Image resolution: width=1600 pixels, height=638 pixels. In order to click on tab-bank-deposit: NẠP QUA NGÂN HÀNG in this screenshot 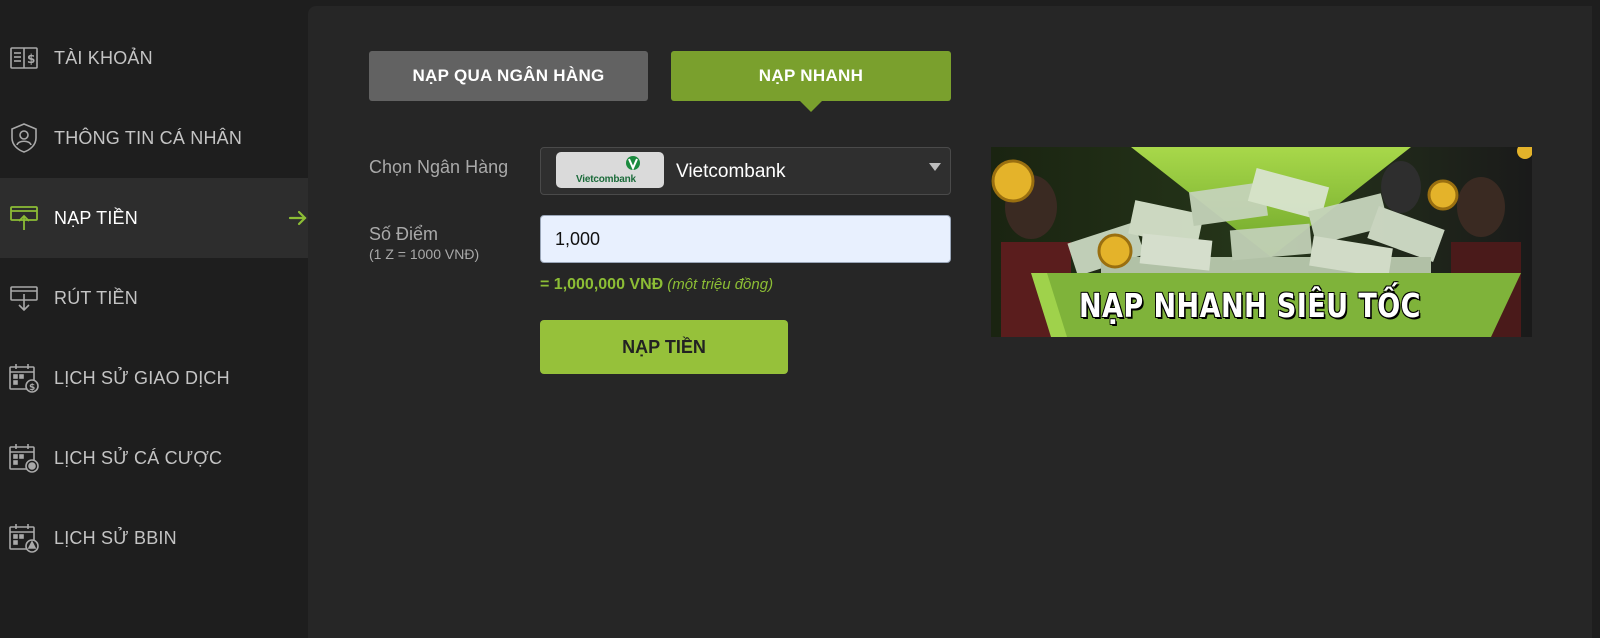, I will do `click(508, 76)`.